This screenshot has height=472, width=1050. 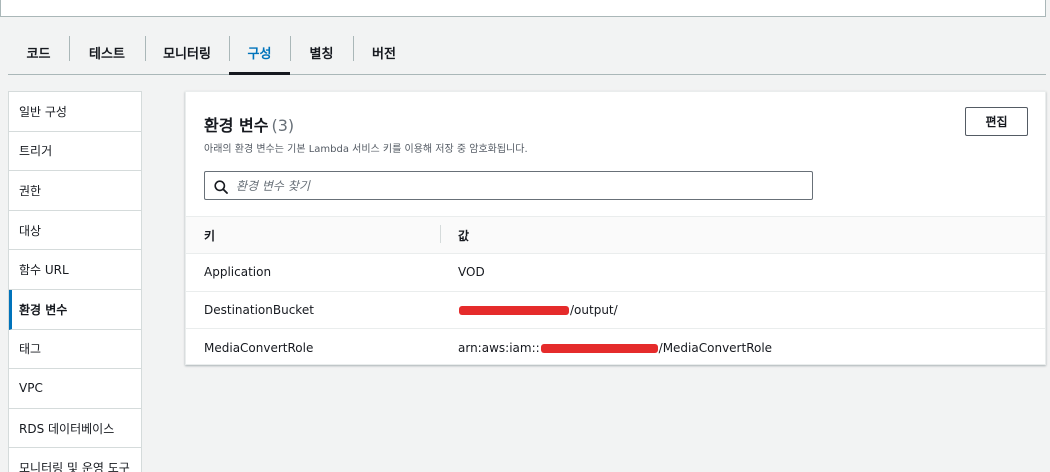 I want to click on table-header: 키 값, so click(x=615, y=235).